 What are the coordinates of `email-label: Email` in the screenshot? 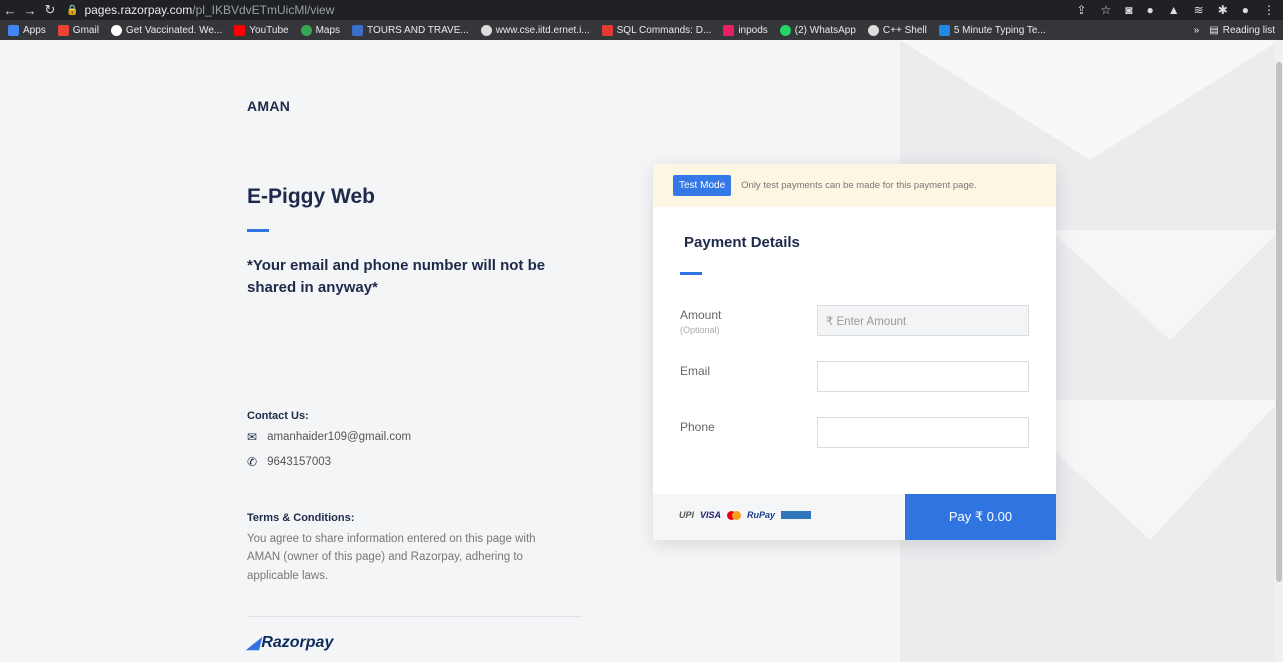 It's located at (695, 371).